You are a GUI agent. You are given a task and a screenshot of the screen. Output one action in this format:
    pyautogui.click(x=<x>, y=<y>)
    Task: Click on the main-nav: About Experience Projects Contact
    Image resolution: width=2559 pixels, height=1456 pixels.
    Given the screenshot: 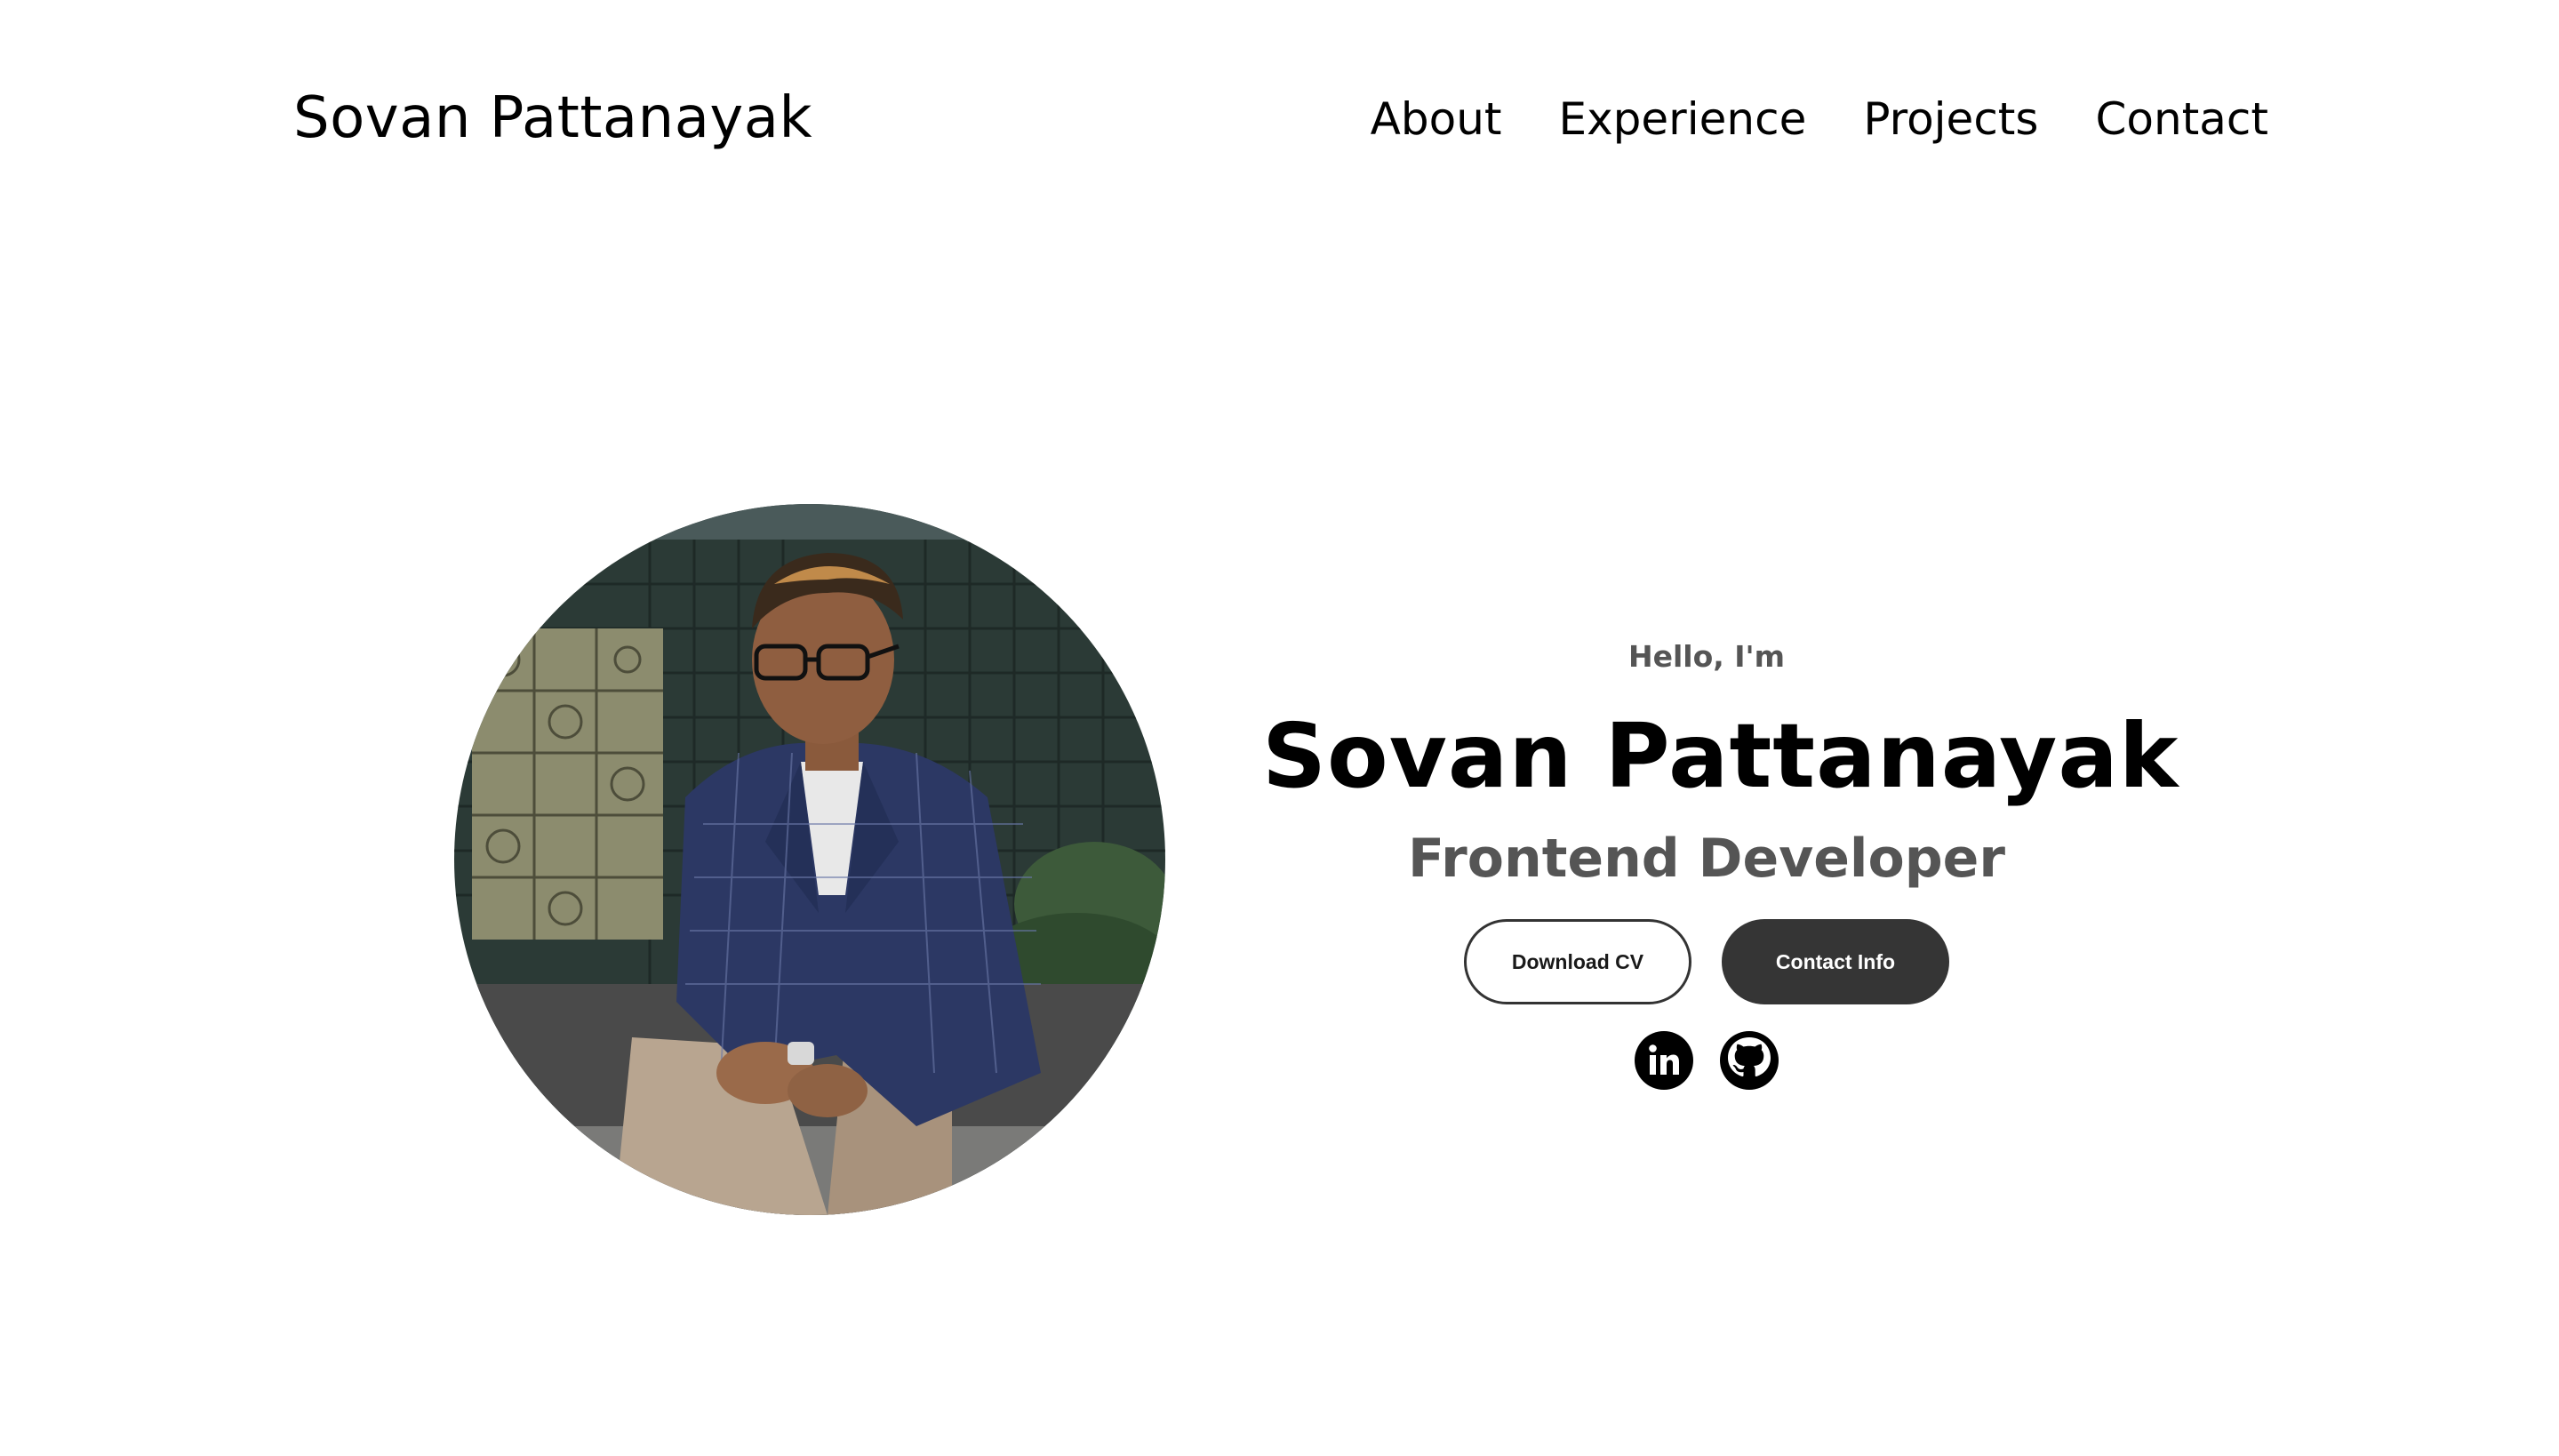 What is the action you would take?
    pyautogui.click(x=1819, y=119)
    